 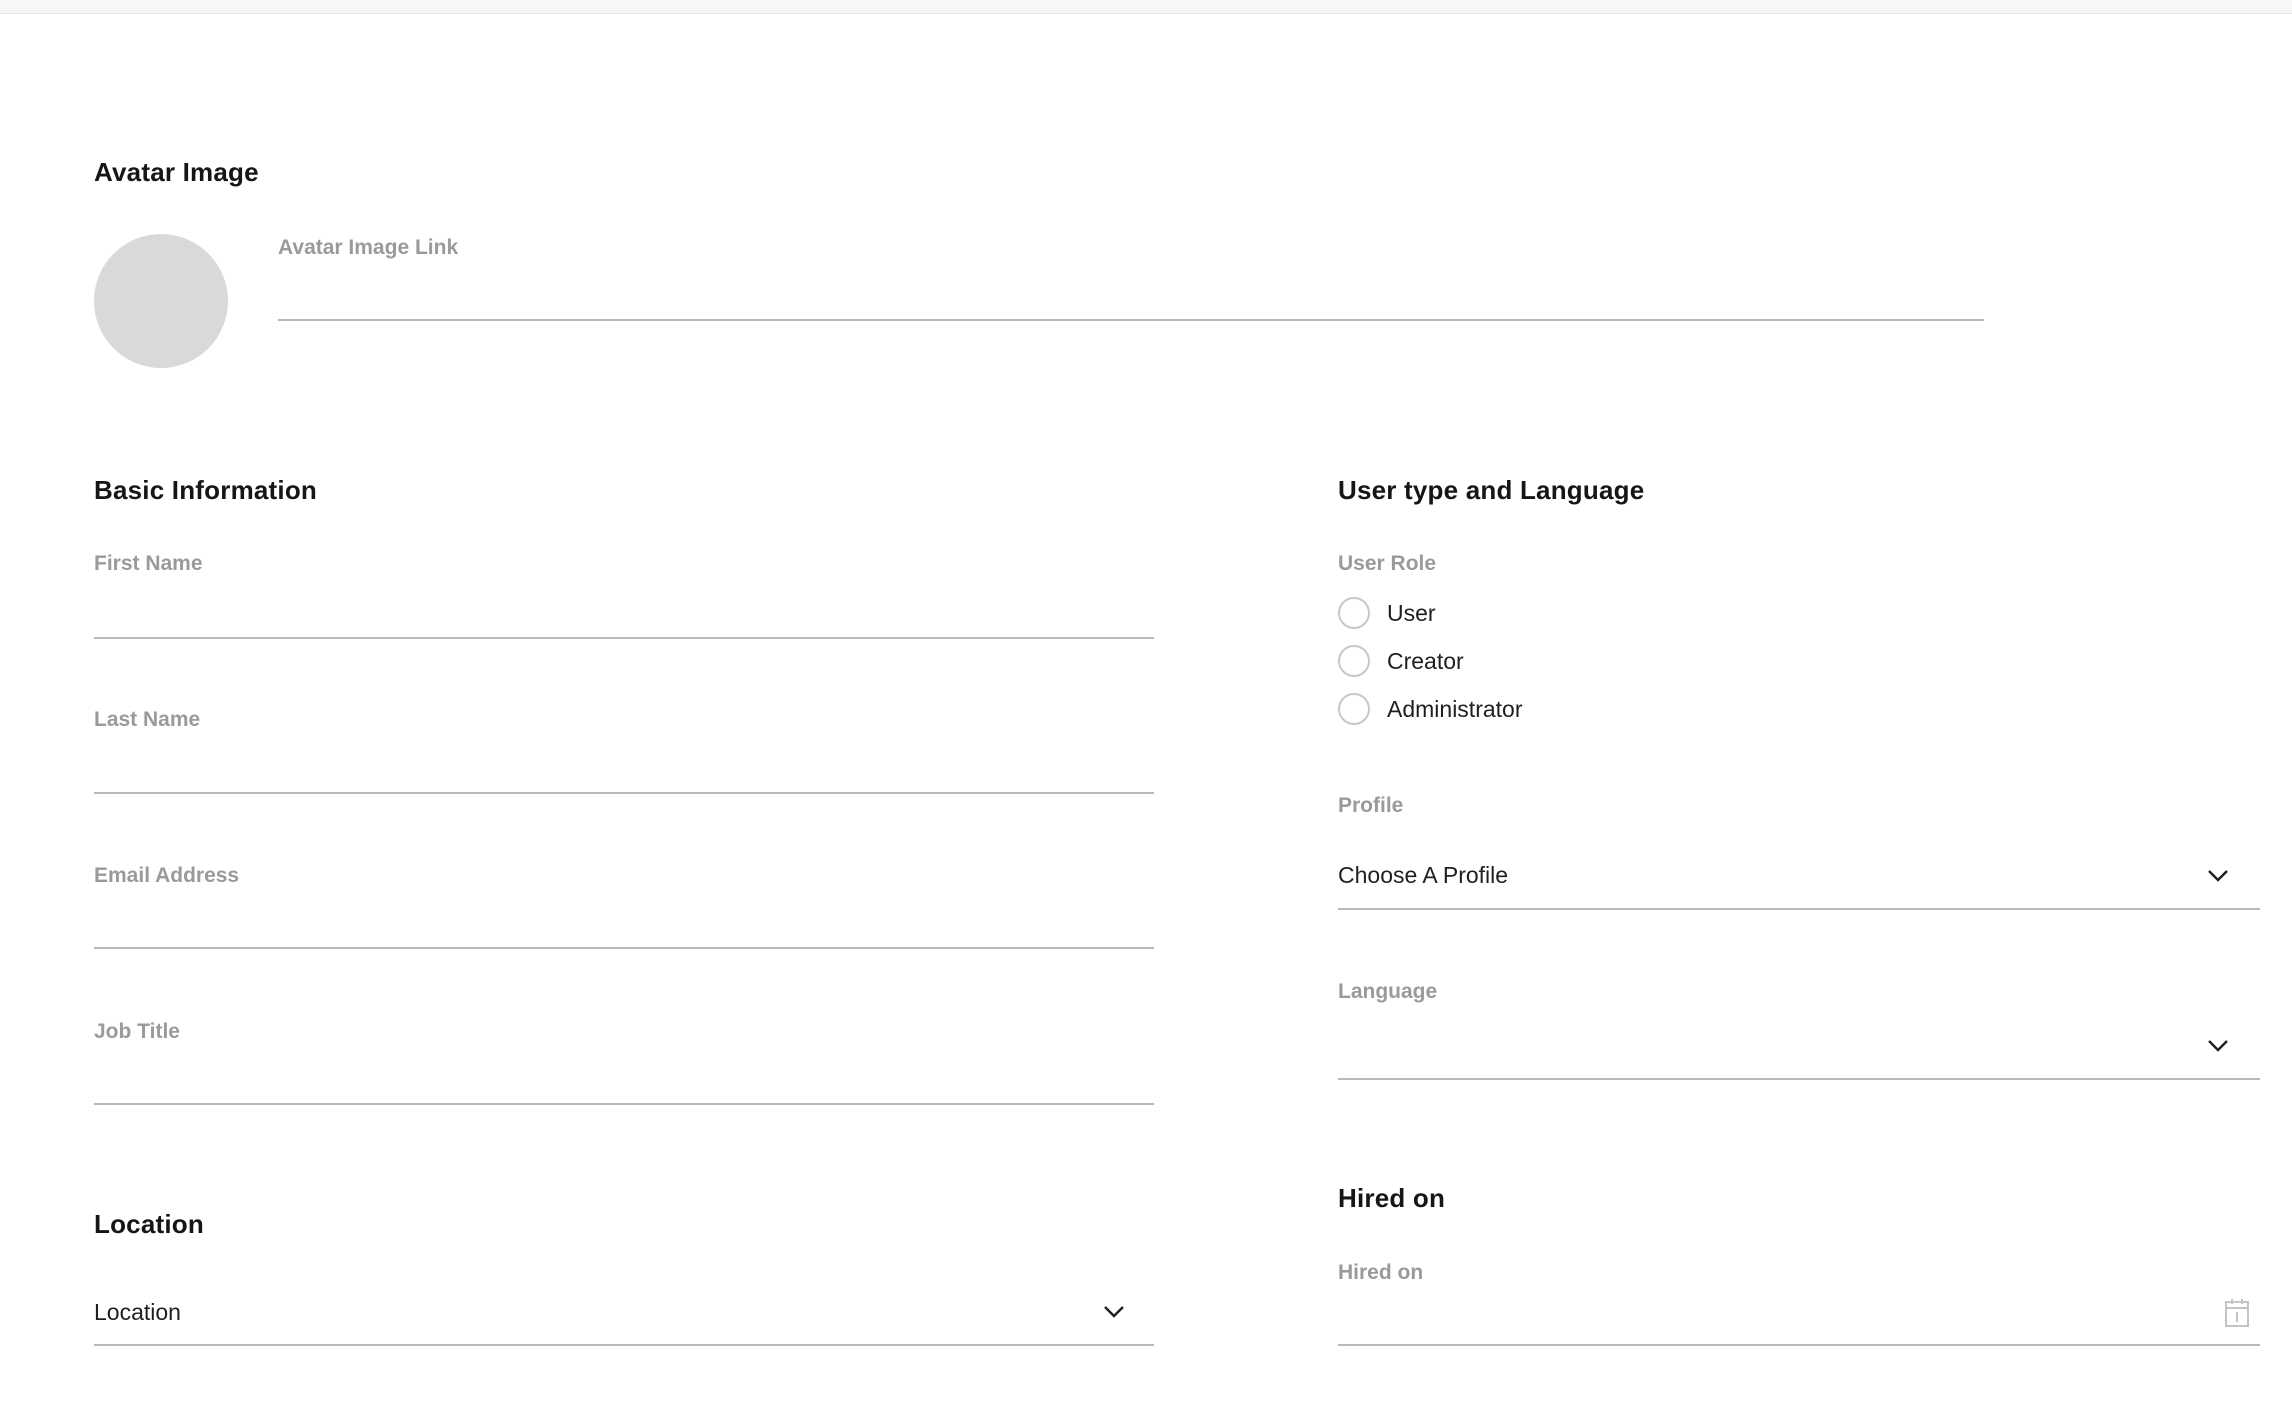 What do you see at coordinates (1799, 1345) in the screenshot?
I see `hired-on-underline` at bounding box center [1799, 1345].